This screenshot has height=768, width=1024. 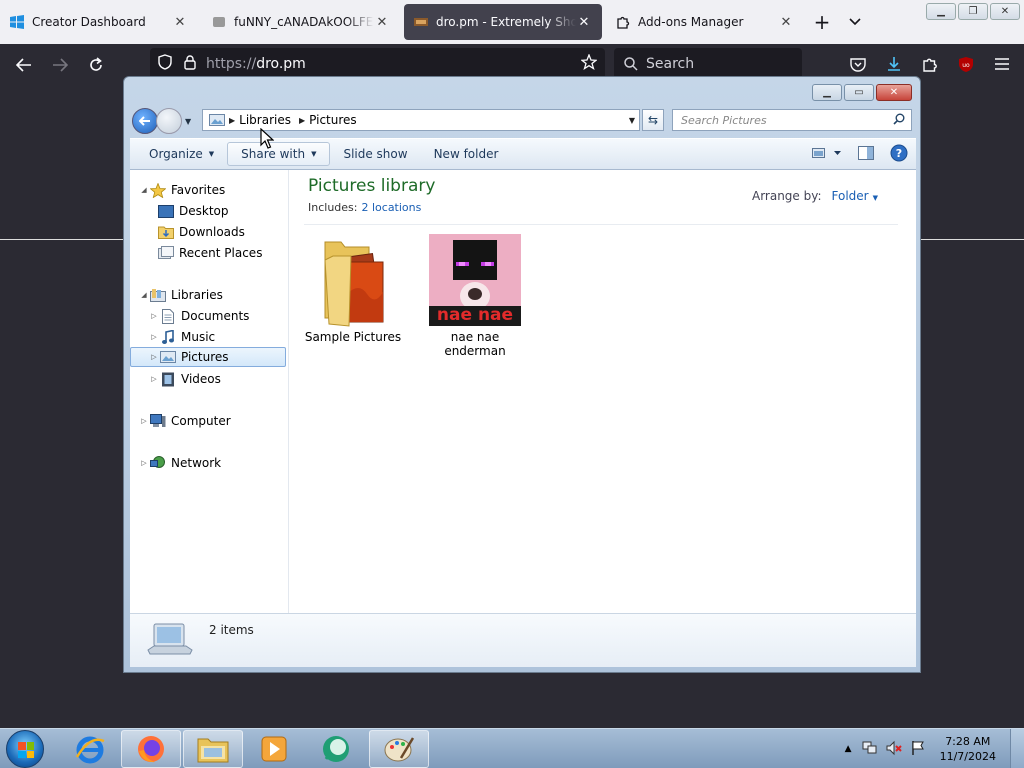 I want to click on action-center-flag-icon, so click(x=918, y=749).